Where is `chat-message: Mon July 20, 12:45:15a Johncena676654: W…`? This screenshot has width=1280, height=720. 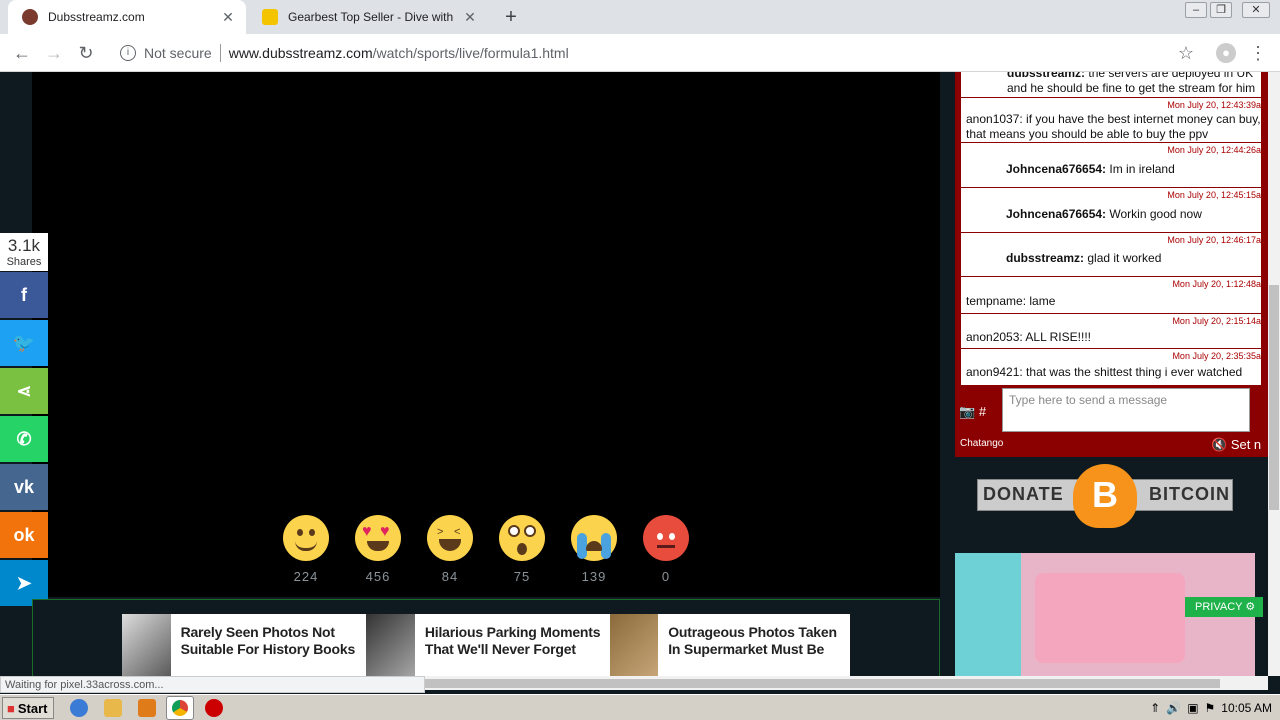 chat-message: Mon July 20, 12:45:15a Johncena676654: W… is located at coordinates (1111, 210).